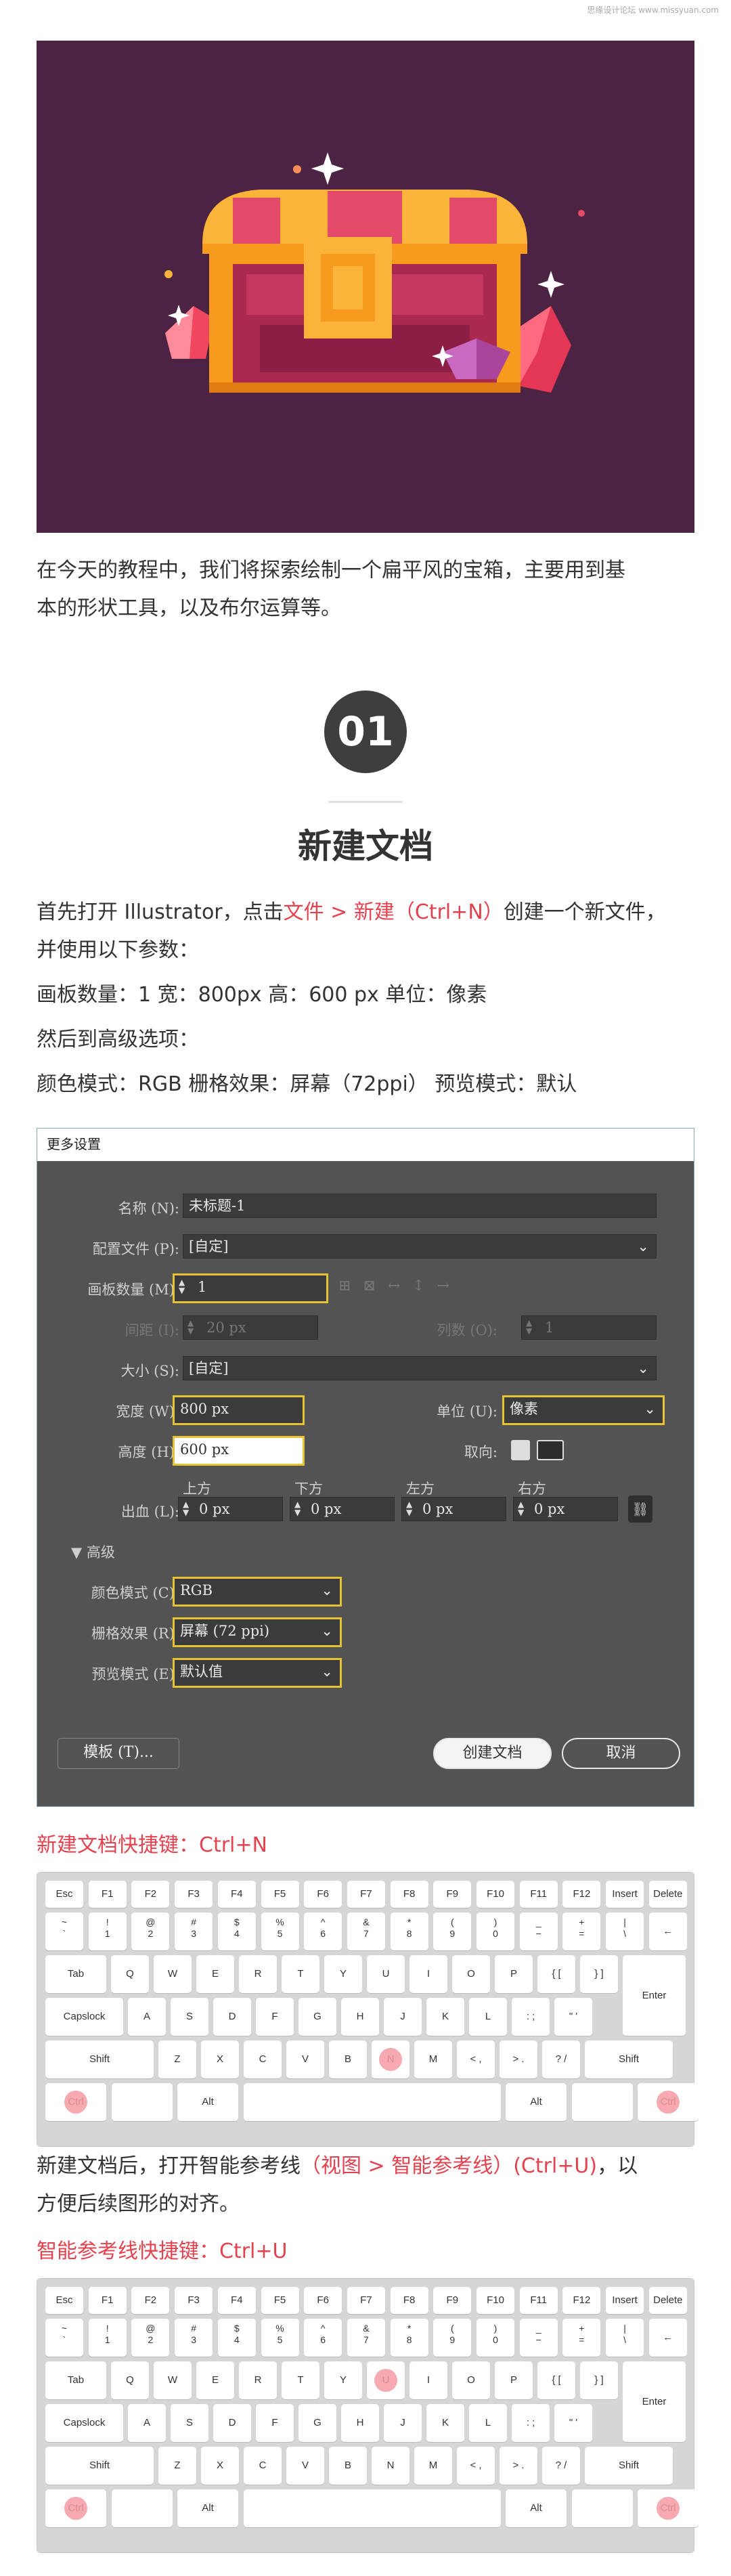 This screenshot has height=2576, width=731. I want to click on key-r3-7: U, so click(386, 1974).